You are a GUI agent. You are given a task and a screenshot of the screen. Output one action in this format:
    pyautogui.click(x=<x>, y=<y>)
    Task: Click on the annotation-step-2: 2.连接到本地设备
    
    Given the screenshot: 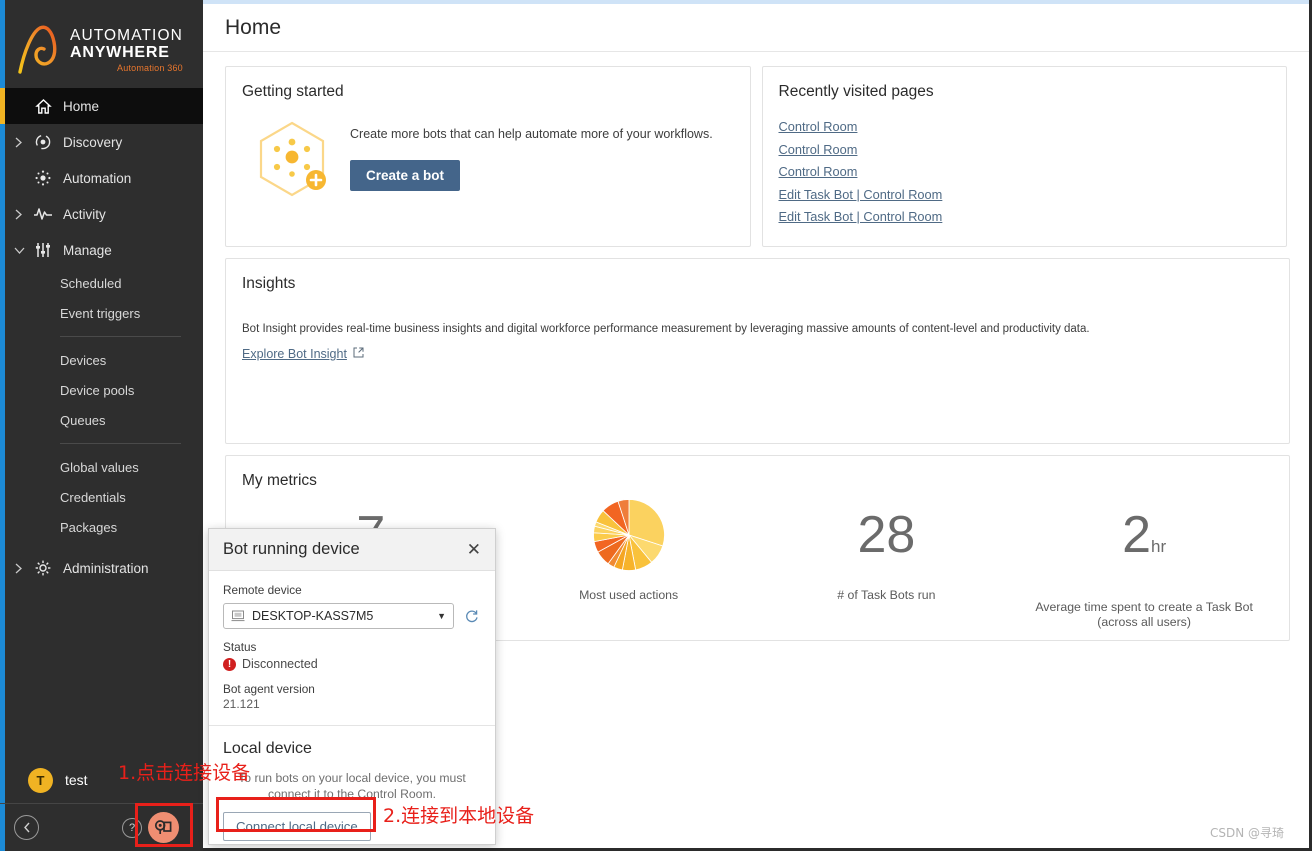 What is the action you would take?
    pyautogui.click(x=459, y=816)
    